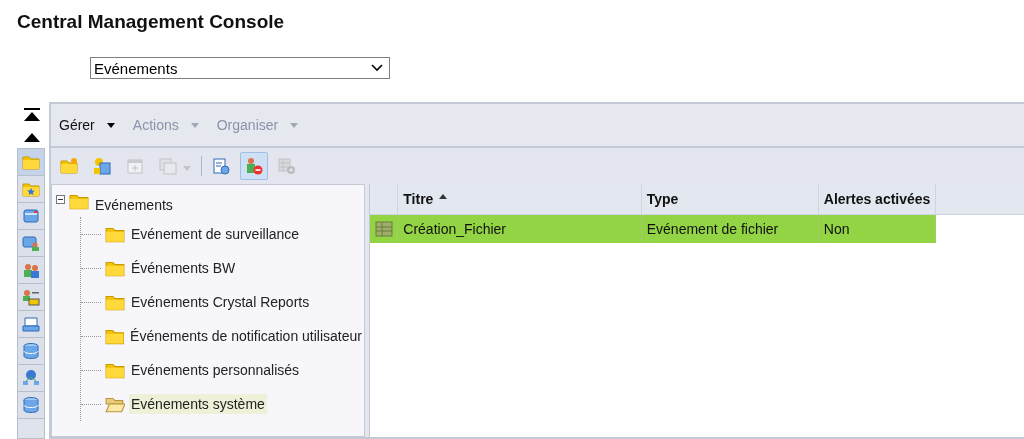 The height and width of the screenshot is (439, 1024). I want to click on server-icon, so click(31, 216).